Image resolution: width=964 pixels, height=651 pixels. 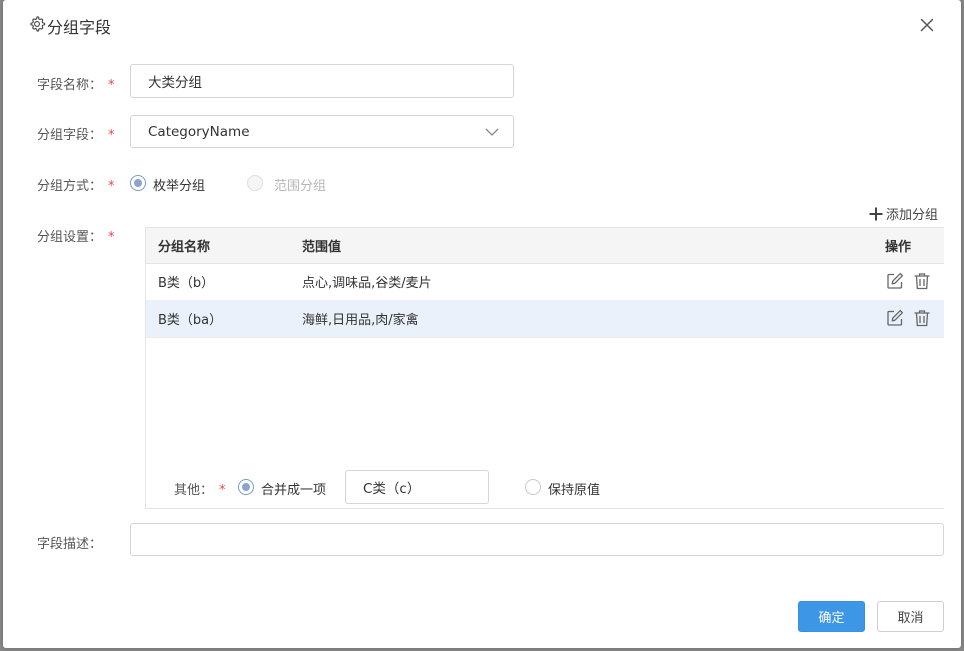 I want to click on row-group-name: B类（ba）, so click(x=190, y=320).